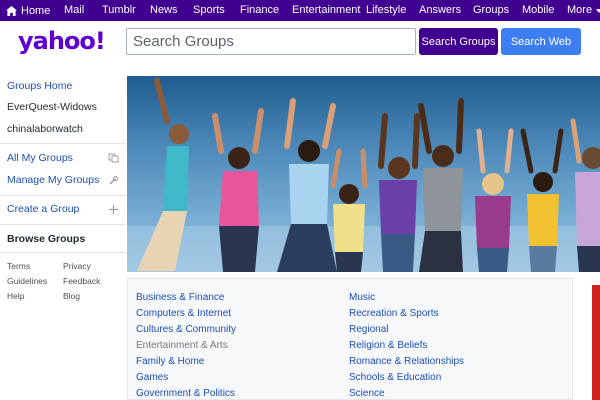 The height and width of the screenshot is (400, 600). Describe the element at coordinates (113, 158) in the screenshot. I see `groups-icon` at that location.